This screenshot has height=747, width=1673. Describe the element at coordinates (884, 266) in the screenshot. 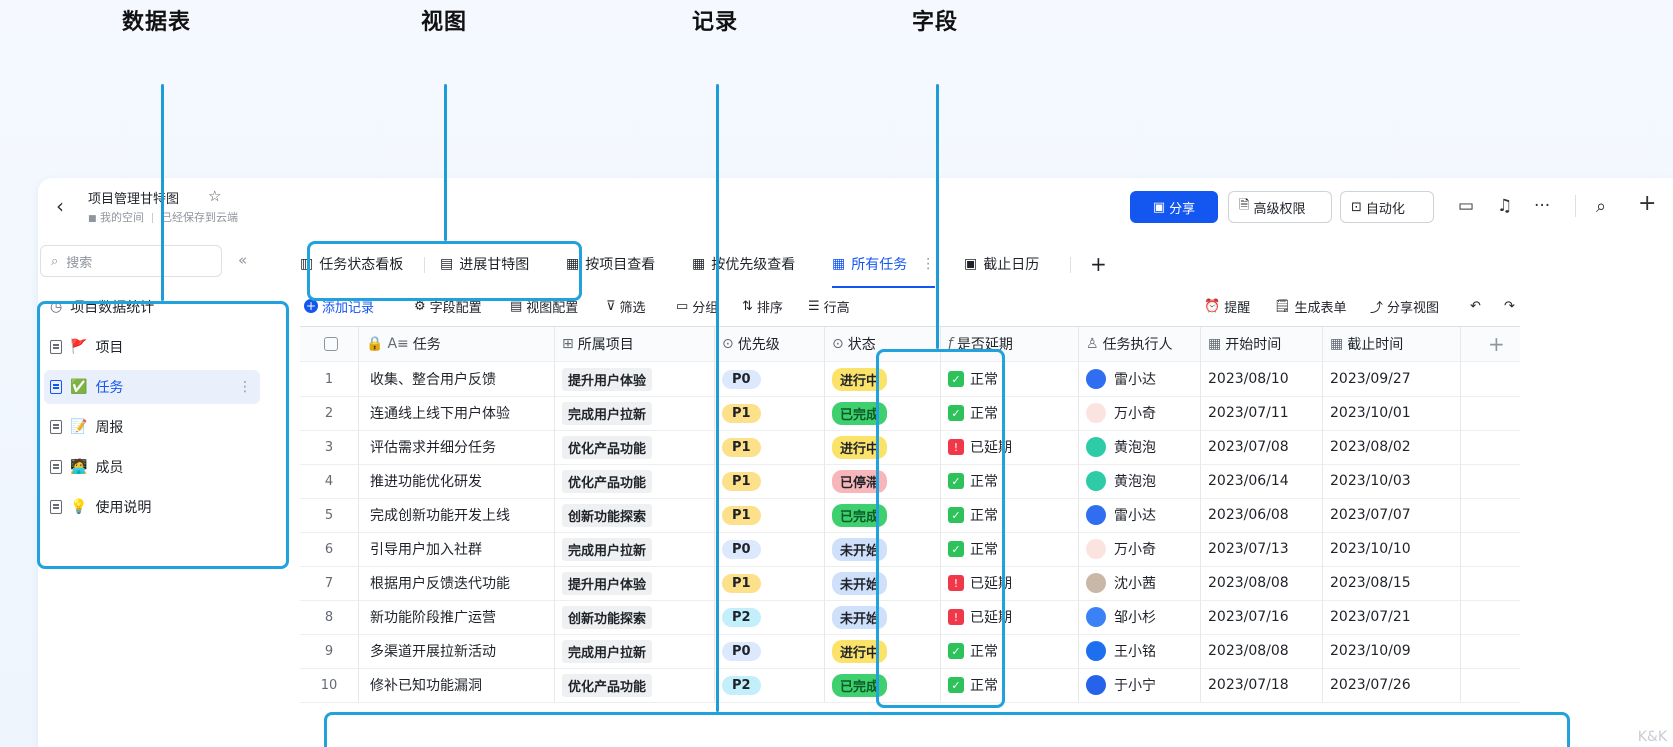

I see `tab-all-tasks: ▦ 所有任务 ⋮` at that location.